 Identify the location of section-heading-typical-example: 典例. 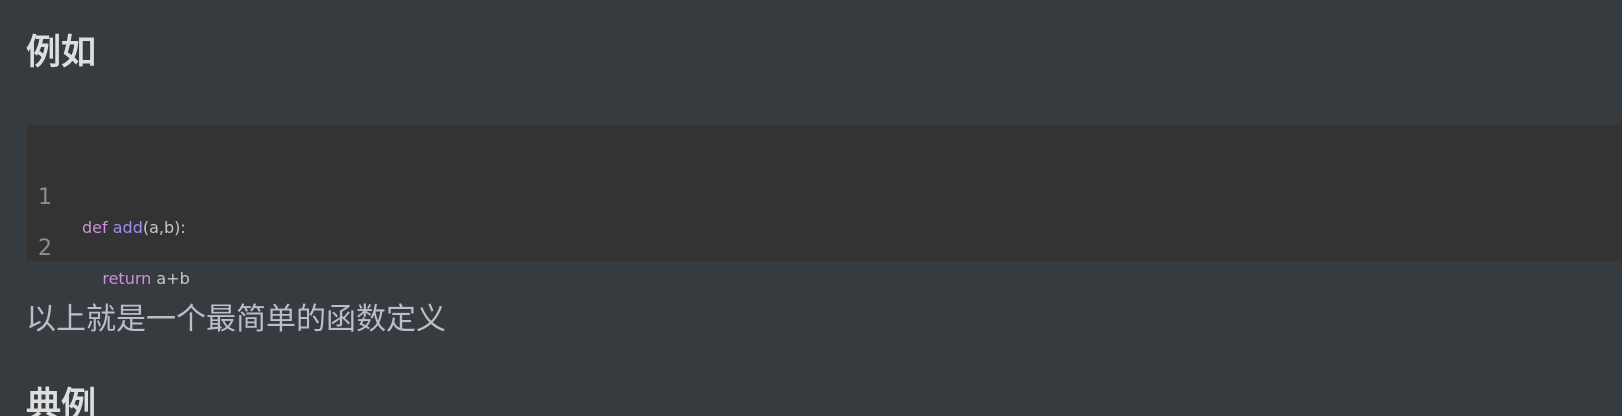
(61, 401).